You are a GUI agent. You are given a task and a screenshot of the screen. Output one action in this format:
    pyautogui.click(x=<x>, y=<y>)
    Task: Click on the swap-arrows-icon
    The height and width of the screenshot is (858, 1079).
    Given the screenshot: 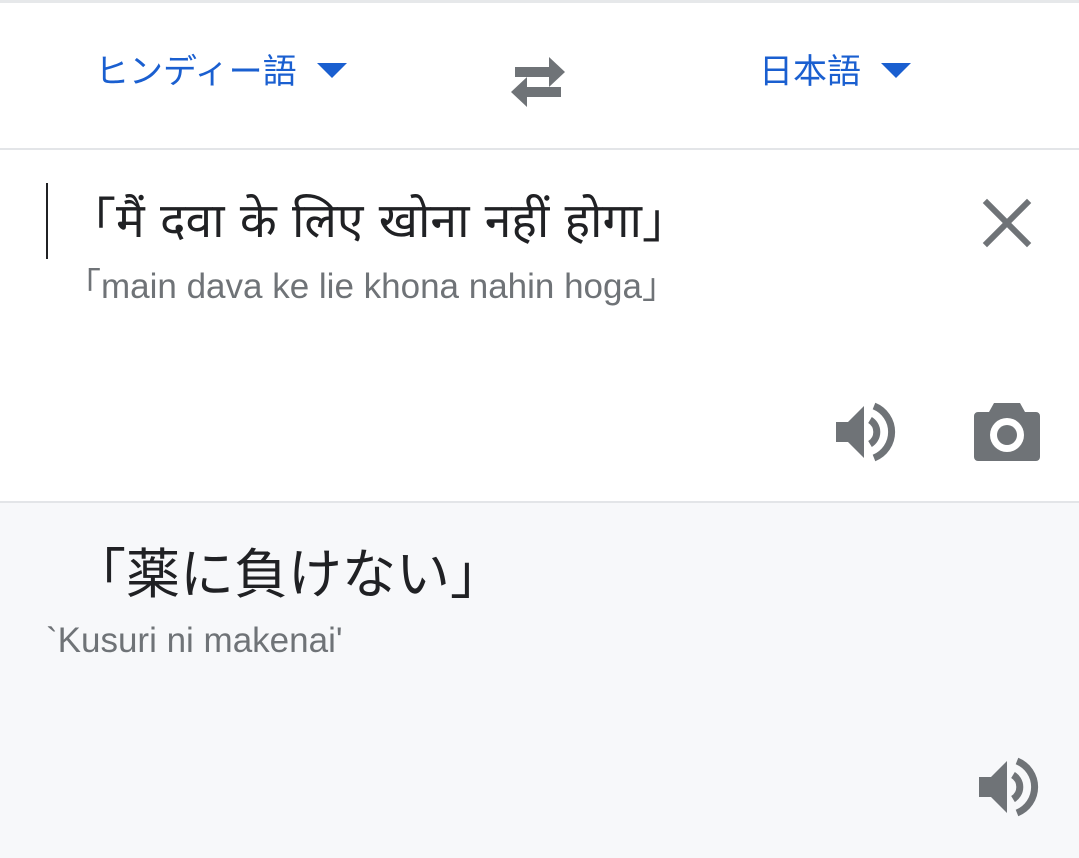 What is the action you would take?
    pyautogui.click(x=538, y=82)
    